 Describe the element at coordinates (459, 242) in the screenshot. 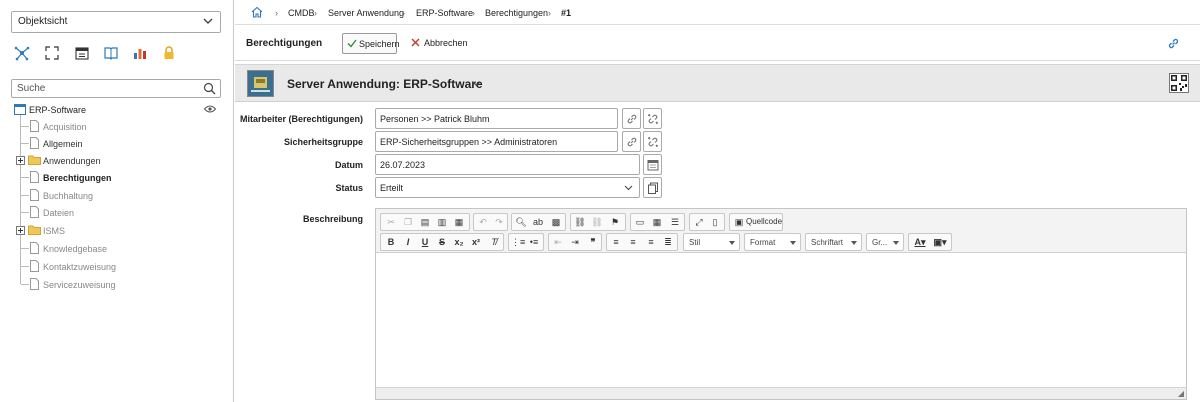

I see `subscript-icon: x₂` at that location.